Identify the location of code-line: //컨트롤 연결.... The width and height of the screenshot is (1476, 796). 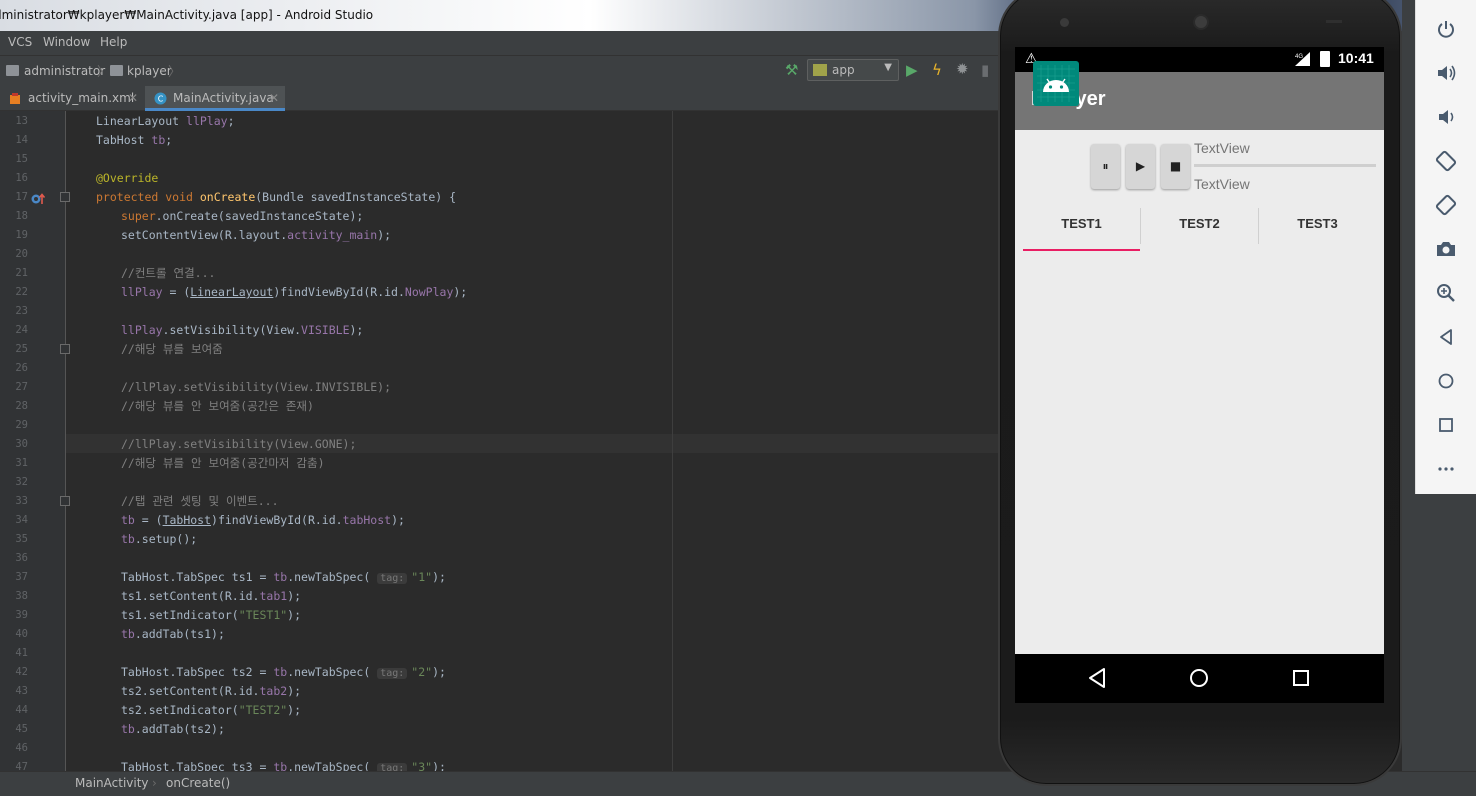
(168, 273).